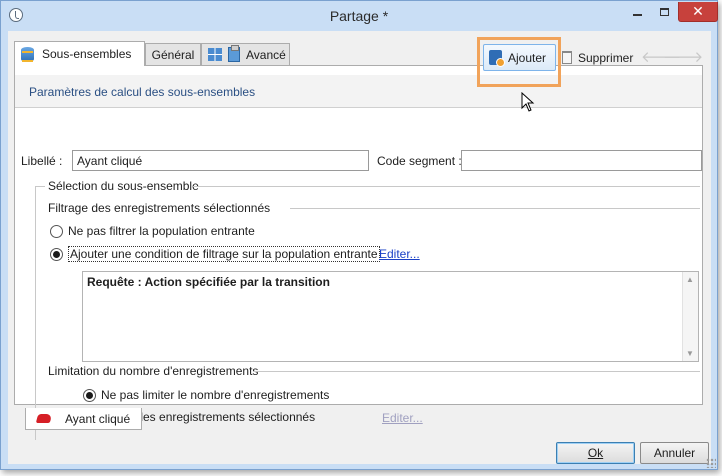 Image resolution: width=722 pixels, height=476 pixels. I want to click on minimize-button, so click(637, 12).